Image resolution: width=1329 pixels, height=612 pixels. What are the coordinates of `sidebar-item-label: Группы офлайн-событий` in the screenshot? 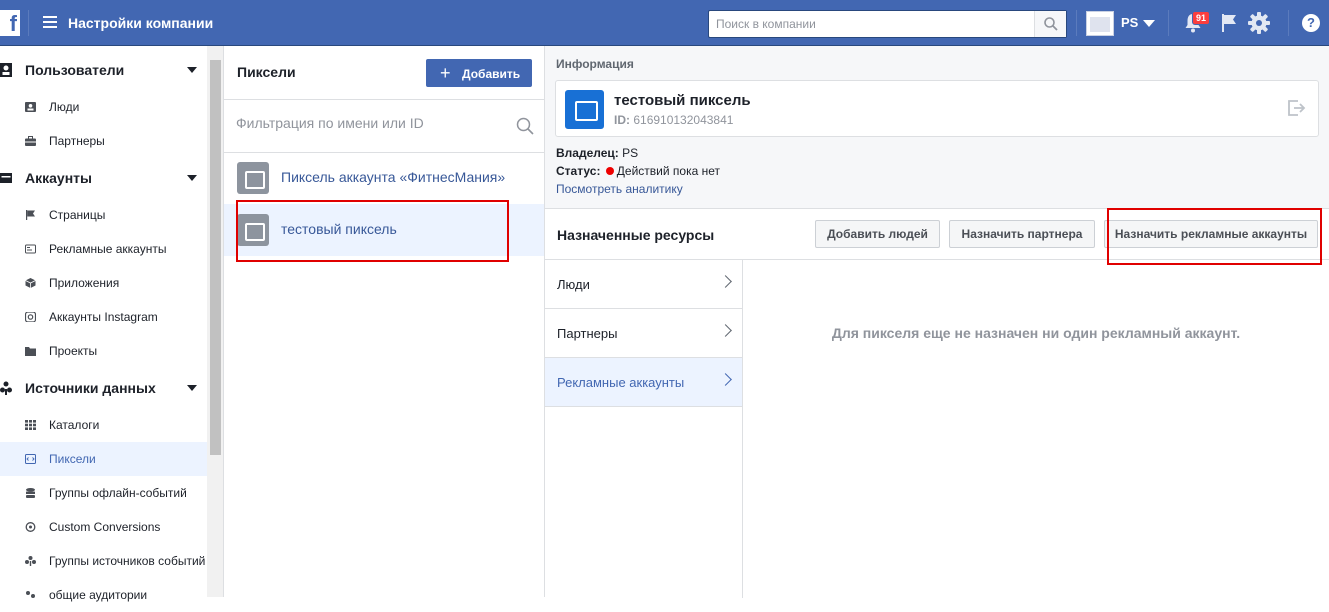 It's located at (118, 493).